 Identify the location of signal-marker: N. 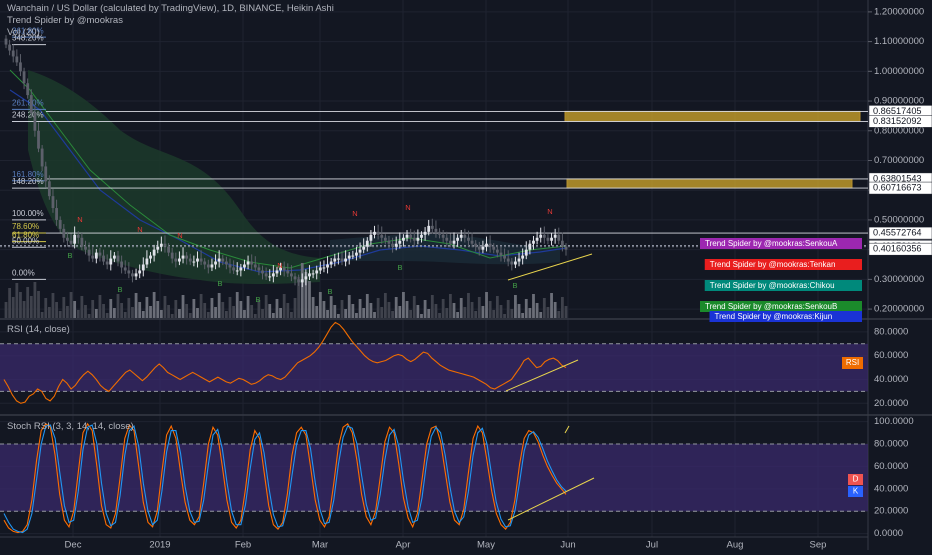
(279, 265).